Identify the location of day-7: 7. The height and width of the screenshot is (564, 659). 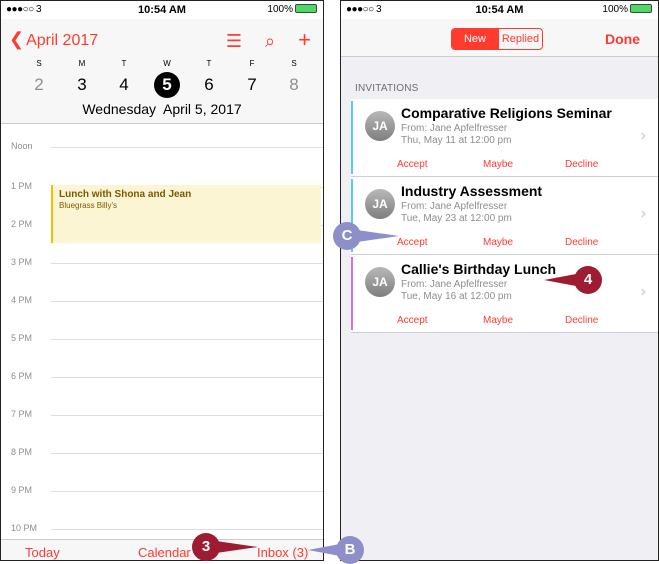
(252, 85).